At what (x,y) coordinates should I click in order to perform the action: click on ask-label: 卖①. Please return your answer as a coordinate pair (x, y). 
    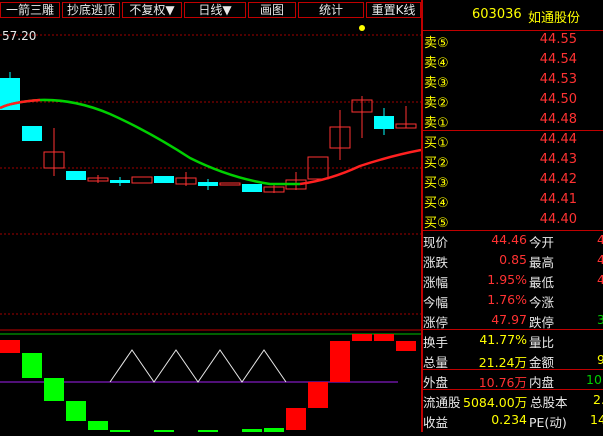
    Looking at the image, I should click on (436, 123).